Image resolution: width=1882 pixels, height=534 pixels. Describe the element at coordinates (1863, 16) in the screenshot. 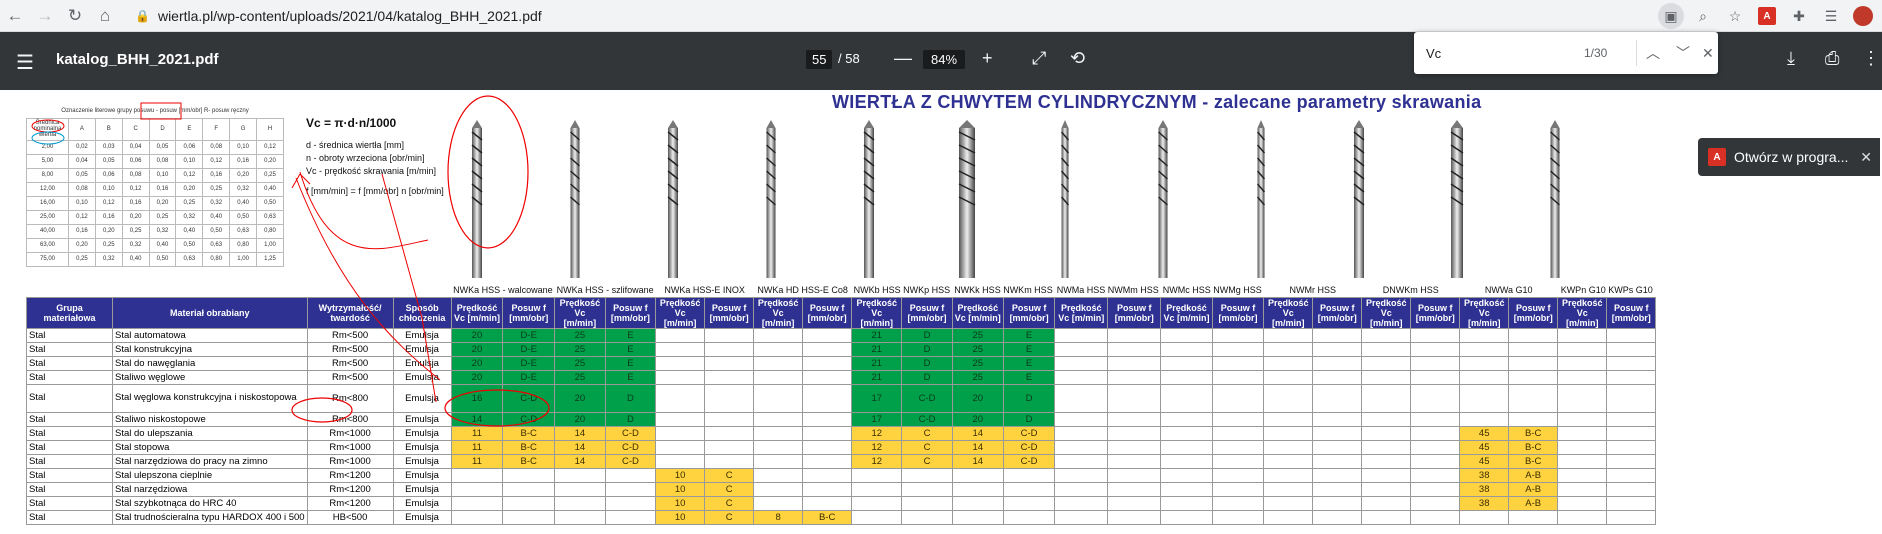

I see `profile-avatar-icon` at that location.